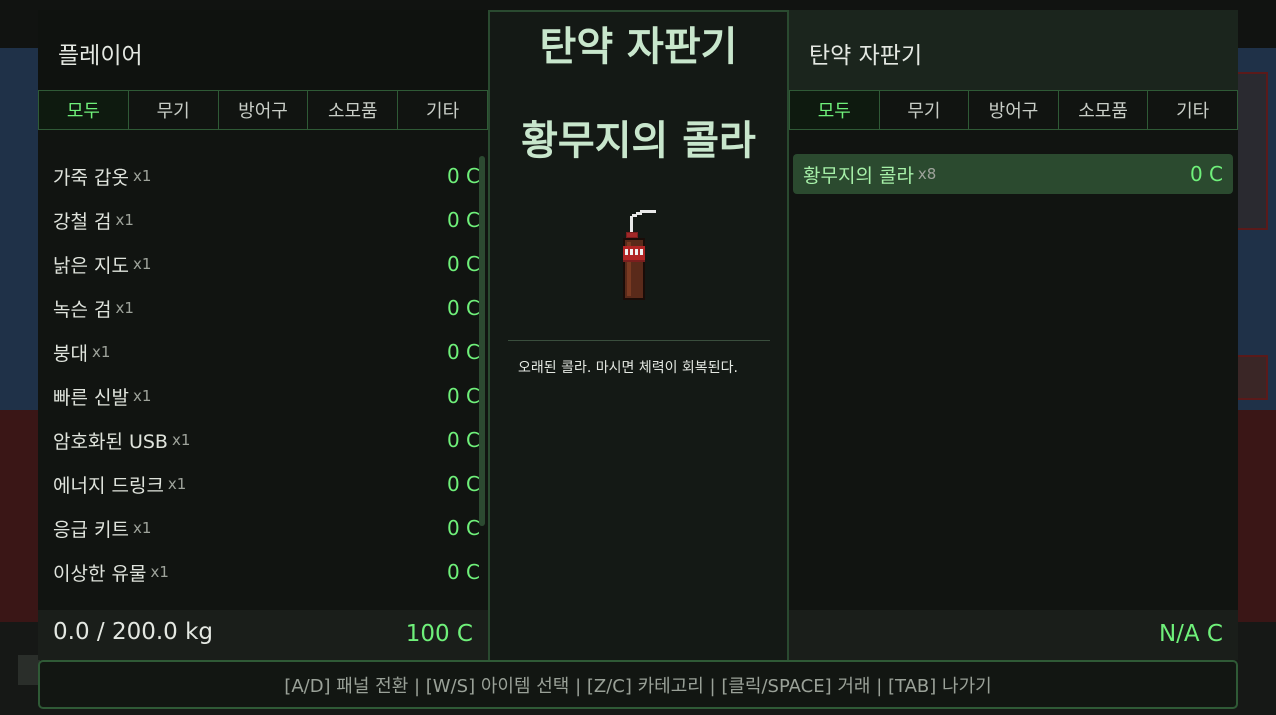 The image size is (1276, 715). I want to click on list-item: 빠른 신발 x1 0 C, so click(263, 396).